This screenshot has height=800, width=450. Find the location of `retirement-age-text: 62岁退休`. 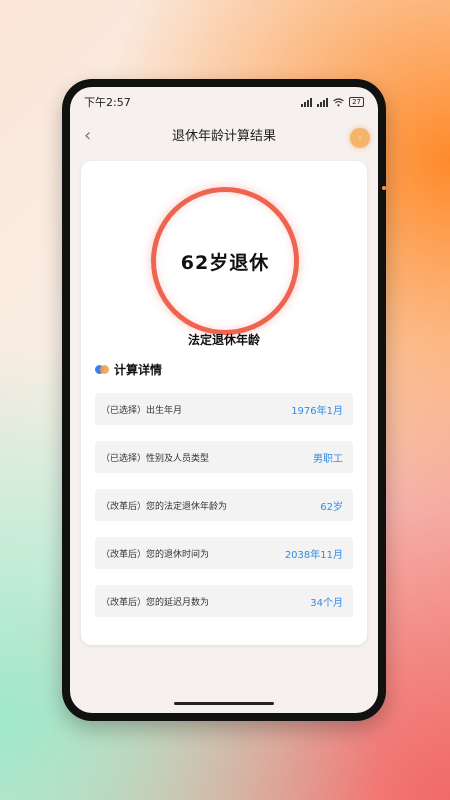

retirement-age-text: 62岁退休 is located at coordinates (225, 262).